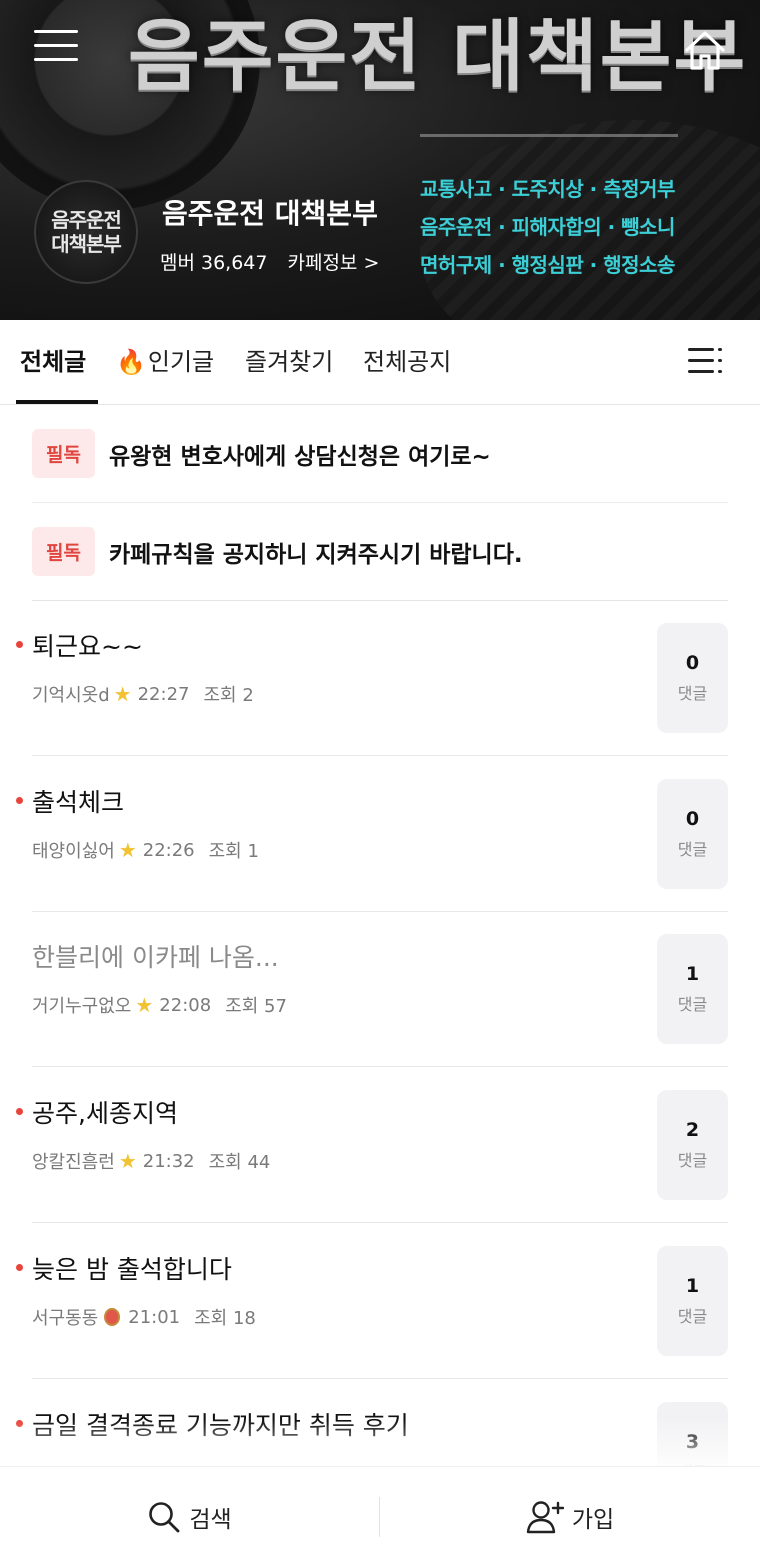  I want to click on post-meta: 거기누구없오 ★ 22:08 조회 57, so click(159, 1005).